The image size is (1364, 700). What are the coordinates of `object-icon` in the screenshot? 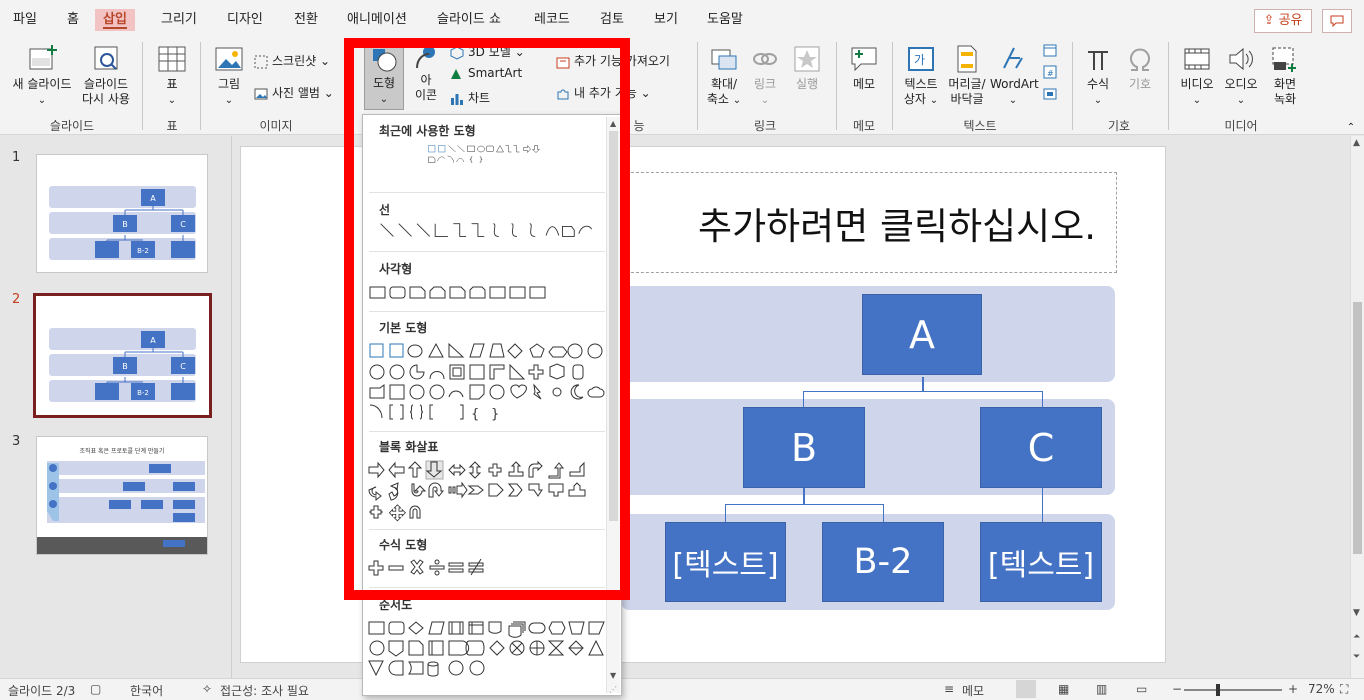 It's located at (1050, 94).